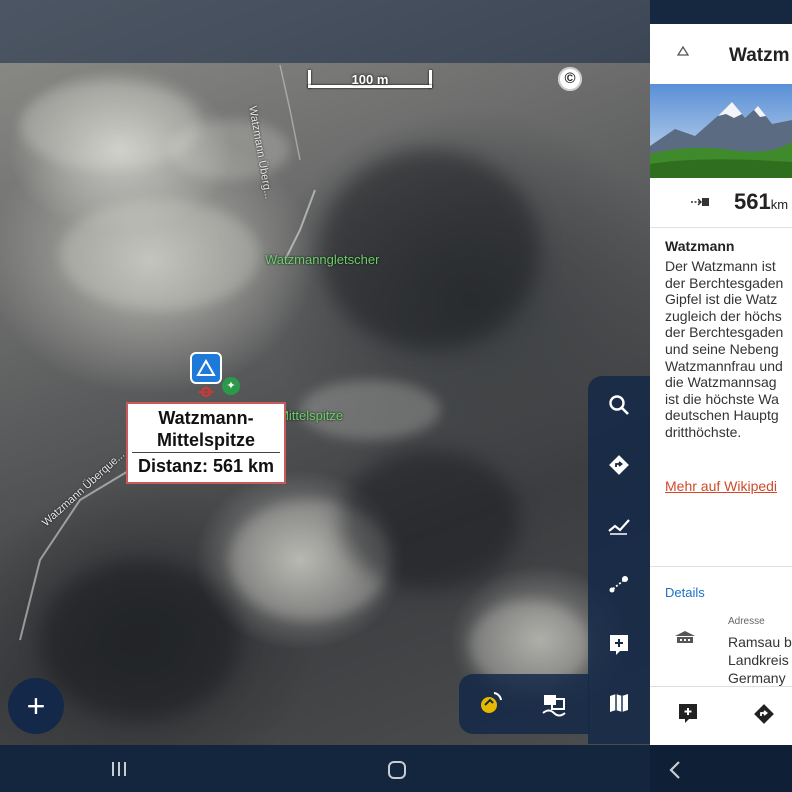 The width and height of the screenshot is (792, 792). Describe the element at coordinates (721, 768) in the screenshot. I see `panel-nav-bar` at that location.